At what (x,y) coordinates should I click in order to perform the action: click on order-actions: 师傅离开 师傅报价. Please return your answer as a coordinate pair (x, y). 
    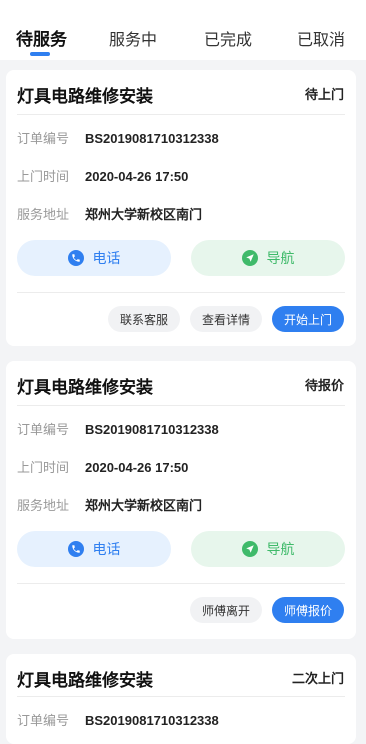
    Looking at the image, I should click on (266, 610).